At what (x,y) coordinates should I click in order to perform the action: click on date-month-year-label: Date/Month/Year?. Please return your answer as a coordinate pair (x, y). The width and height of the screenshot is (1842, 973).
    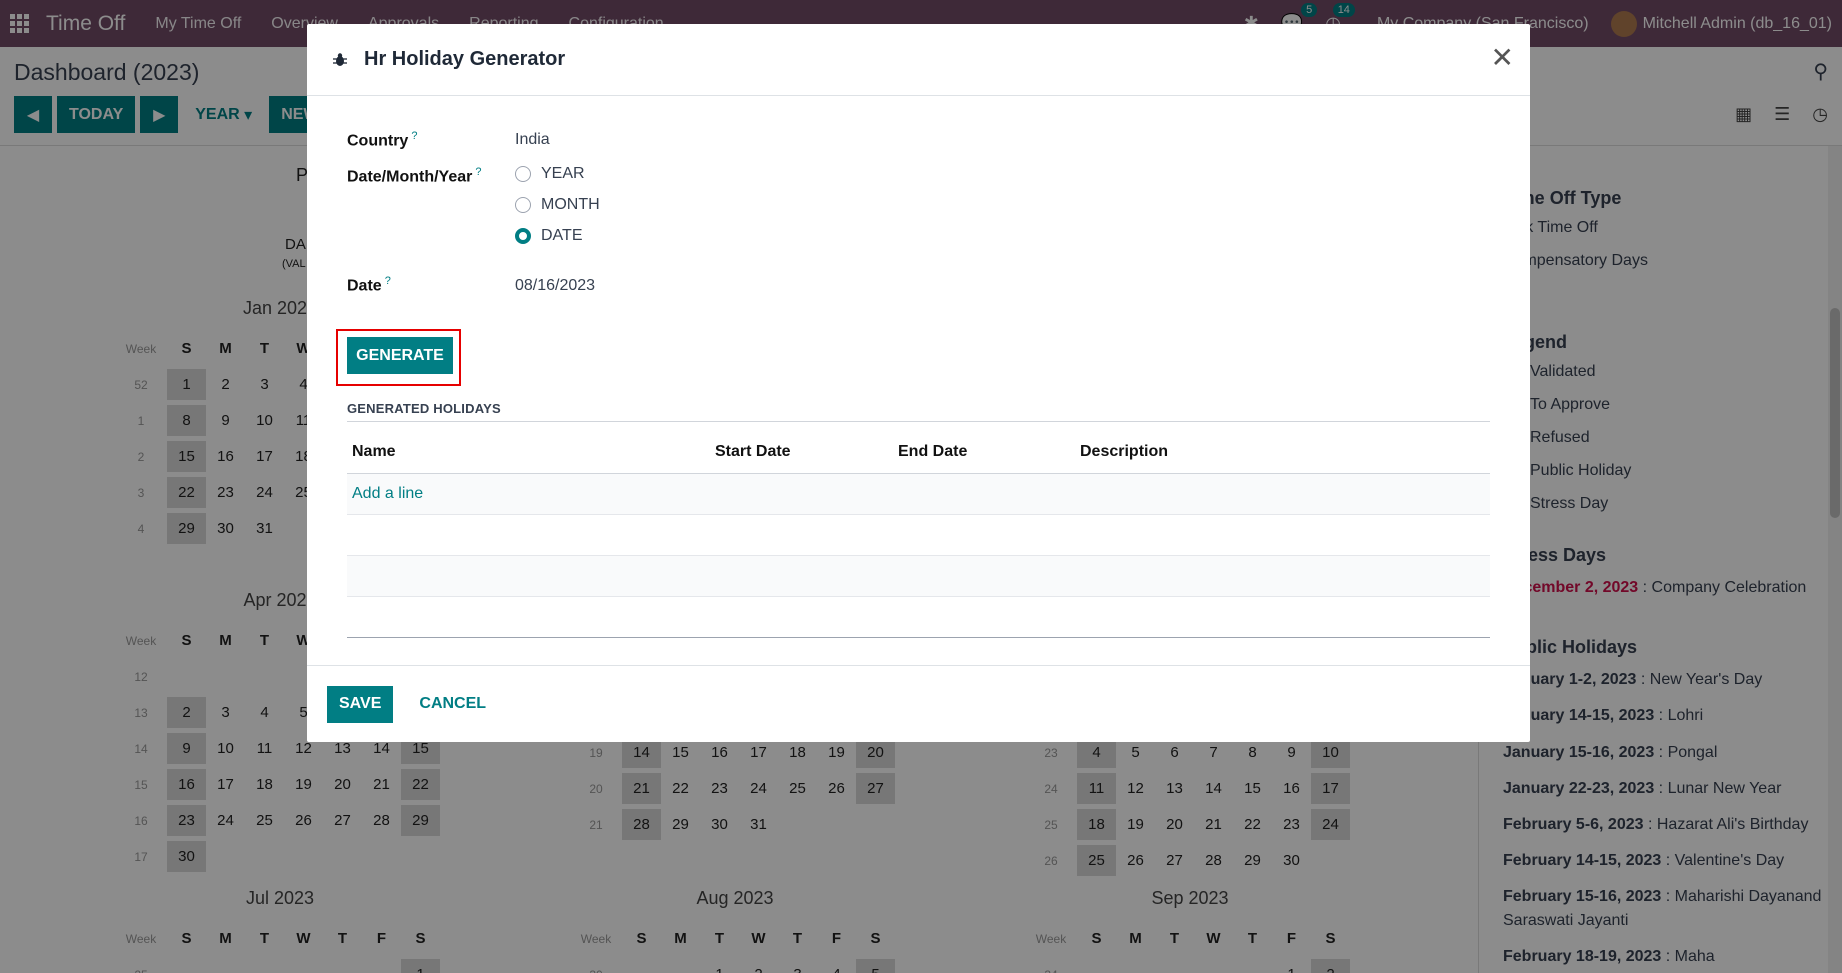
    Looking at the image, I should click on (414, 176).